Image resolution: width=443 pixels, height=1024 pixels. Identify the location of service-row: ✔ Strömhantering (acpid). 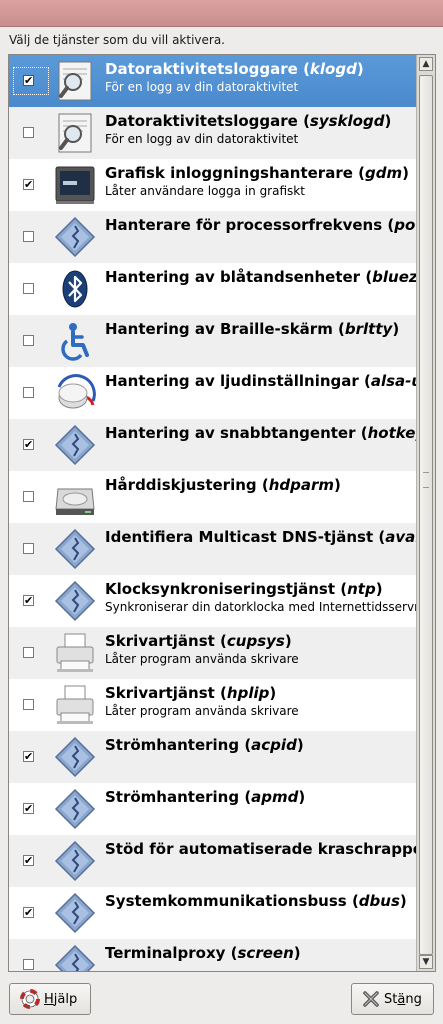
(212, 757).